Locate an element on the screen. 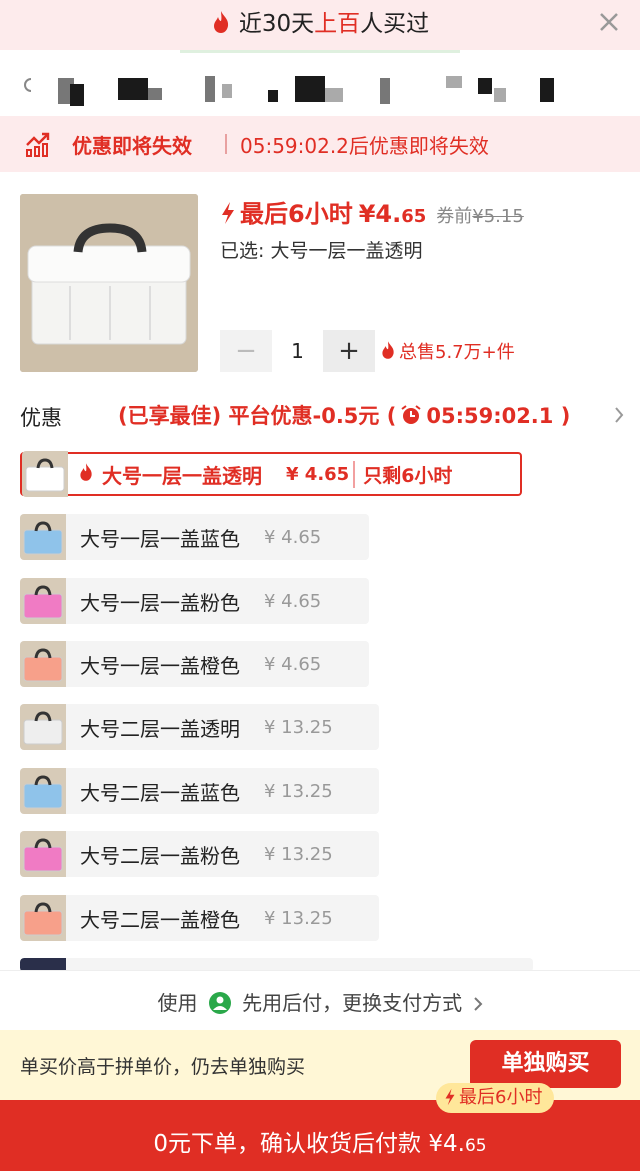 This screenshot has height=1171, width=640. buy-alone-button: 单独购买 is located at coordinates (545, 1064).